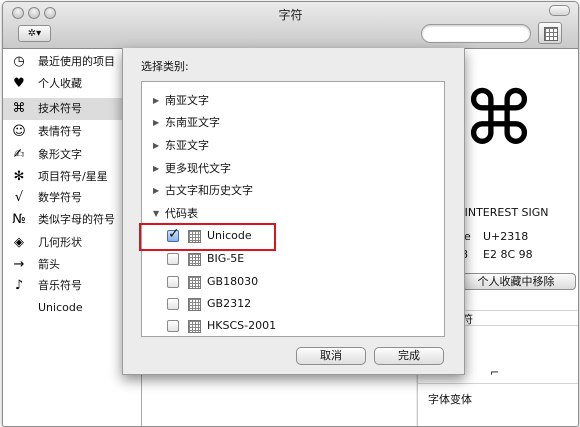  What do you see at coordinates (181, 213) in the screenshot?
I see `list-item-label: 代码表` at bounding box center [181, 213].